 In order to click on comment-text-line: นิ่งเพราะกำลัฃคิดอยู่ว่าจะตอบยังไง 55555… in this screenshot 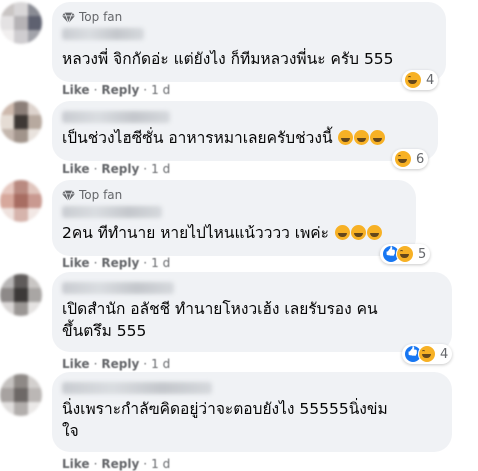, I will do `click(225, 409)`.